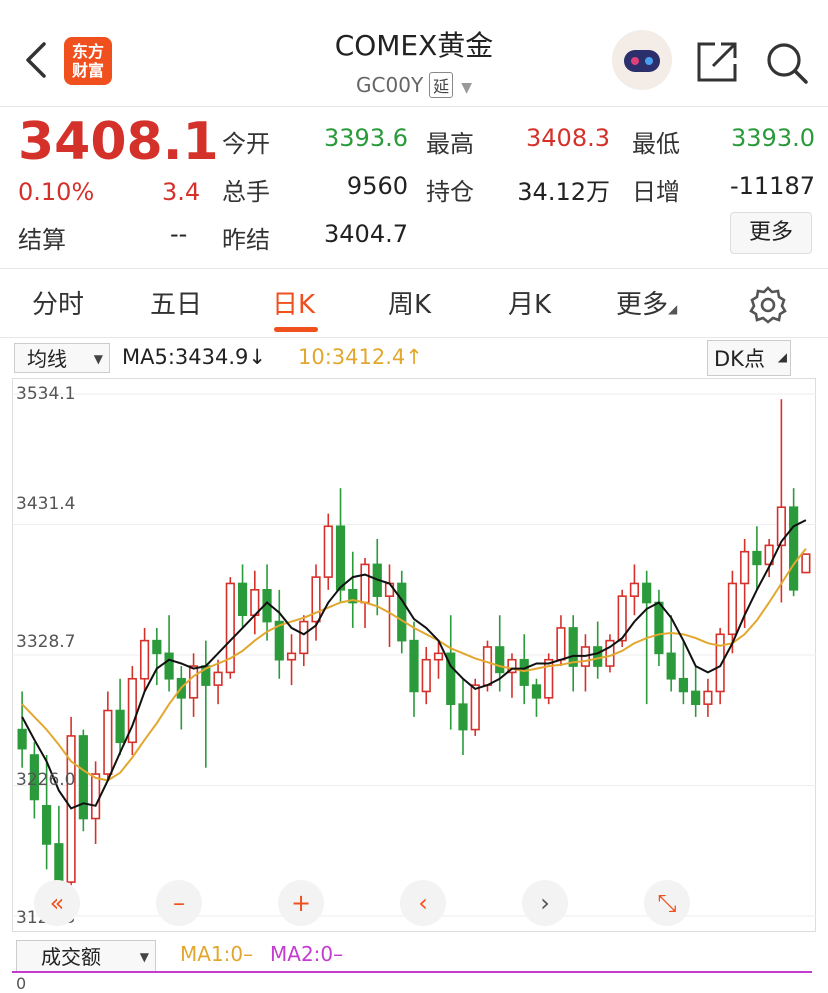 Image resolution: width=828 pixels, height=993 pixels. What do you see at coordinates (56, 192) in the screenshot?
I see `change-percent: 0.10%` at bounding box center [56, 192].